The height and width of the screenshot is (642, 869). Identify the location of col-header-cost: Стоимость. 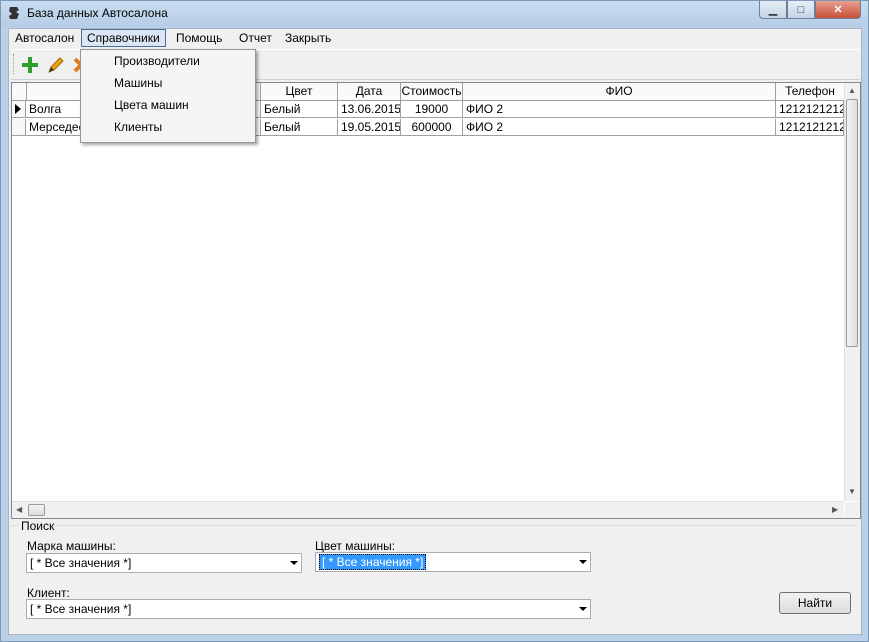
(432, 91).